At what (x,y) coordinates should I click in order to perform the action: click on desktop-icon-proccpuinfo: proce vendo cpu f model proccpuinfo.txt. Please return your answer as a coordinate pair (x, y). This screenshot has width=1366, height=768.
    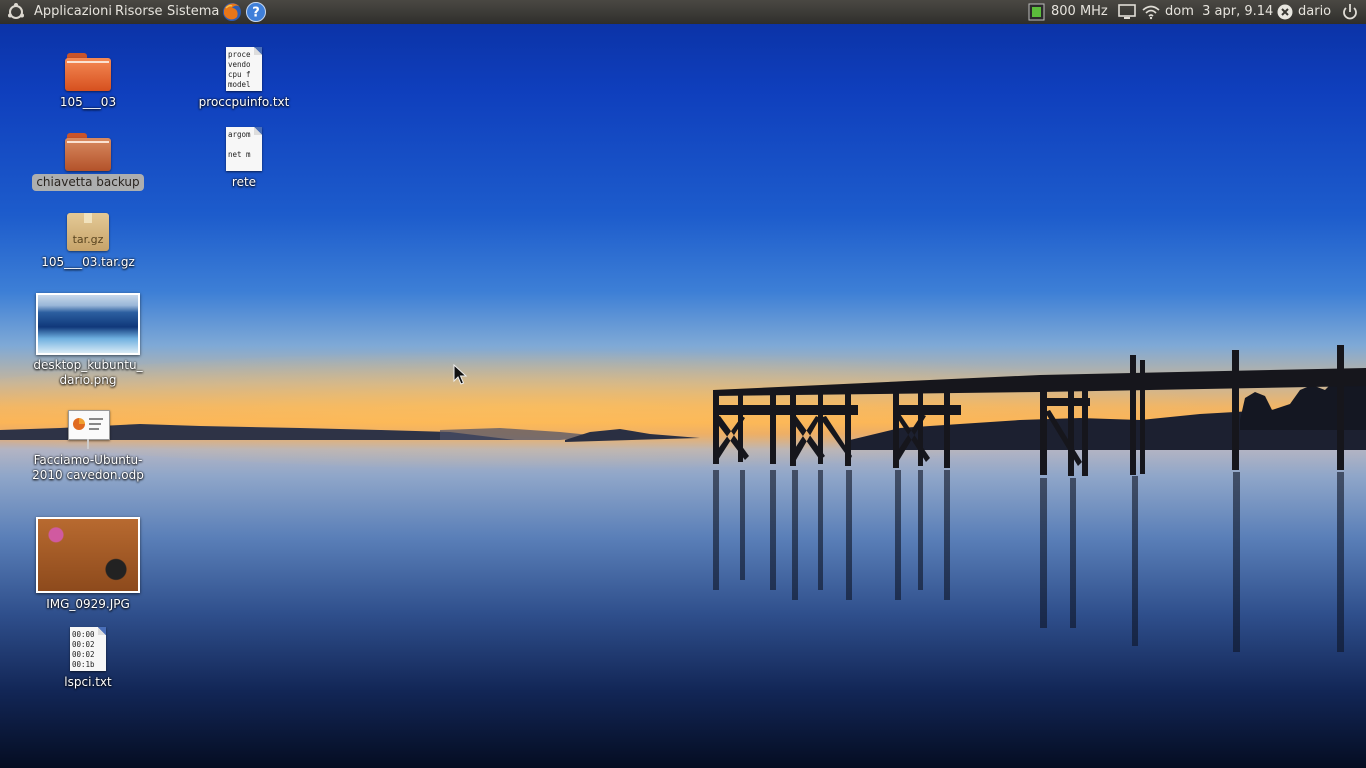
    Looking at the image, I should click on (244, 79).